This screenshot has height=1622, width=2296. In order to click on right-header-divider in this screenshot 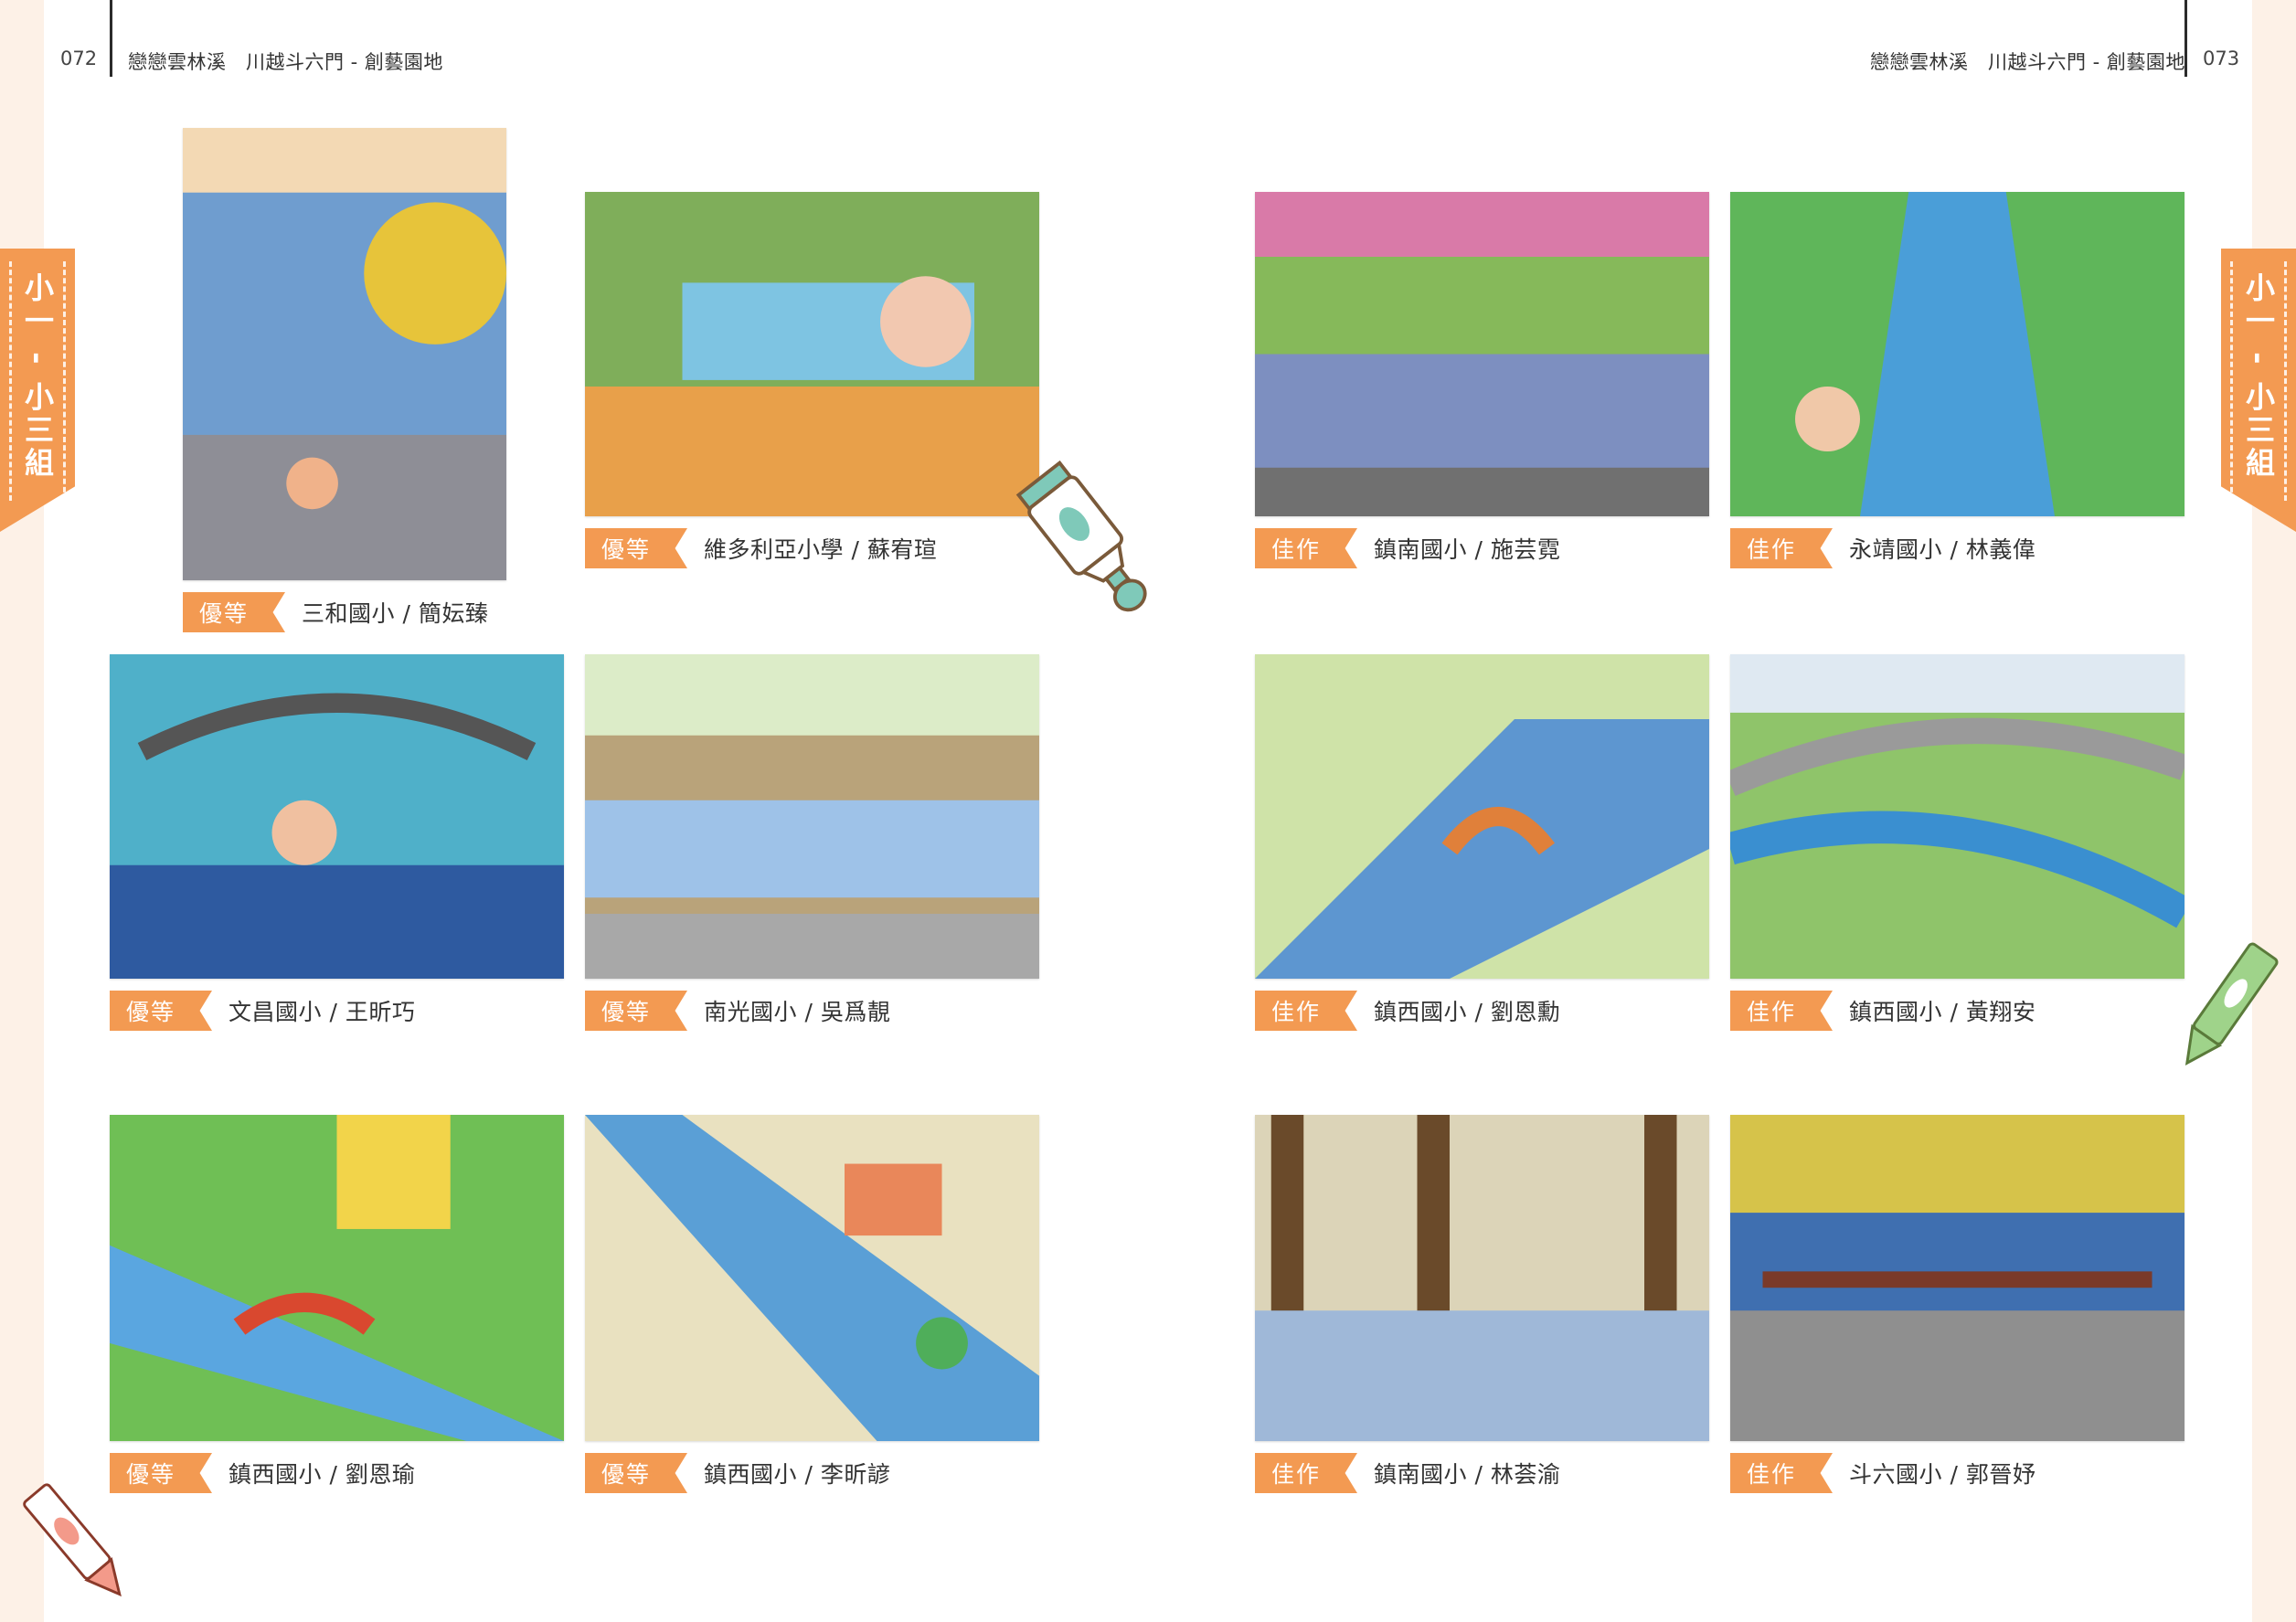, I will do `click(2185, 38)`.